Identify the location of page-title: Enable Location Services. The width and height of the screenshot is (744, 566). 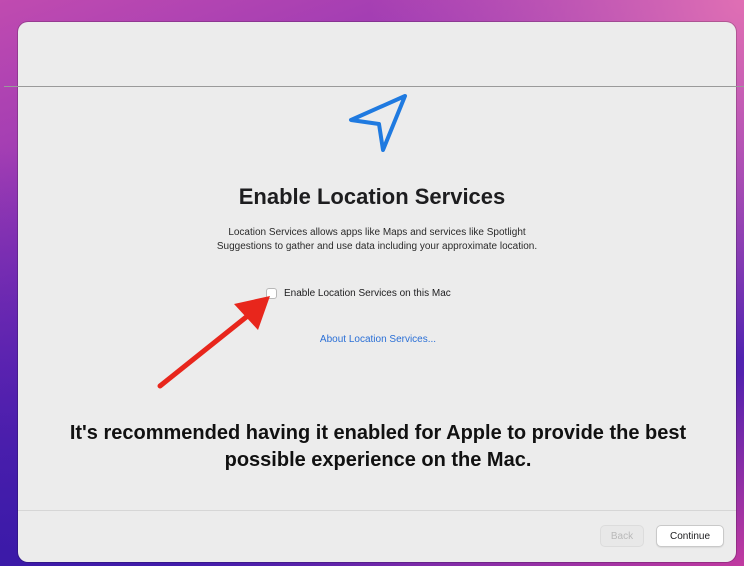
(372, 196).